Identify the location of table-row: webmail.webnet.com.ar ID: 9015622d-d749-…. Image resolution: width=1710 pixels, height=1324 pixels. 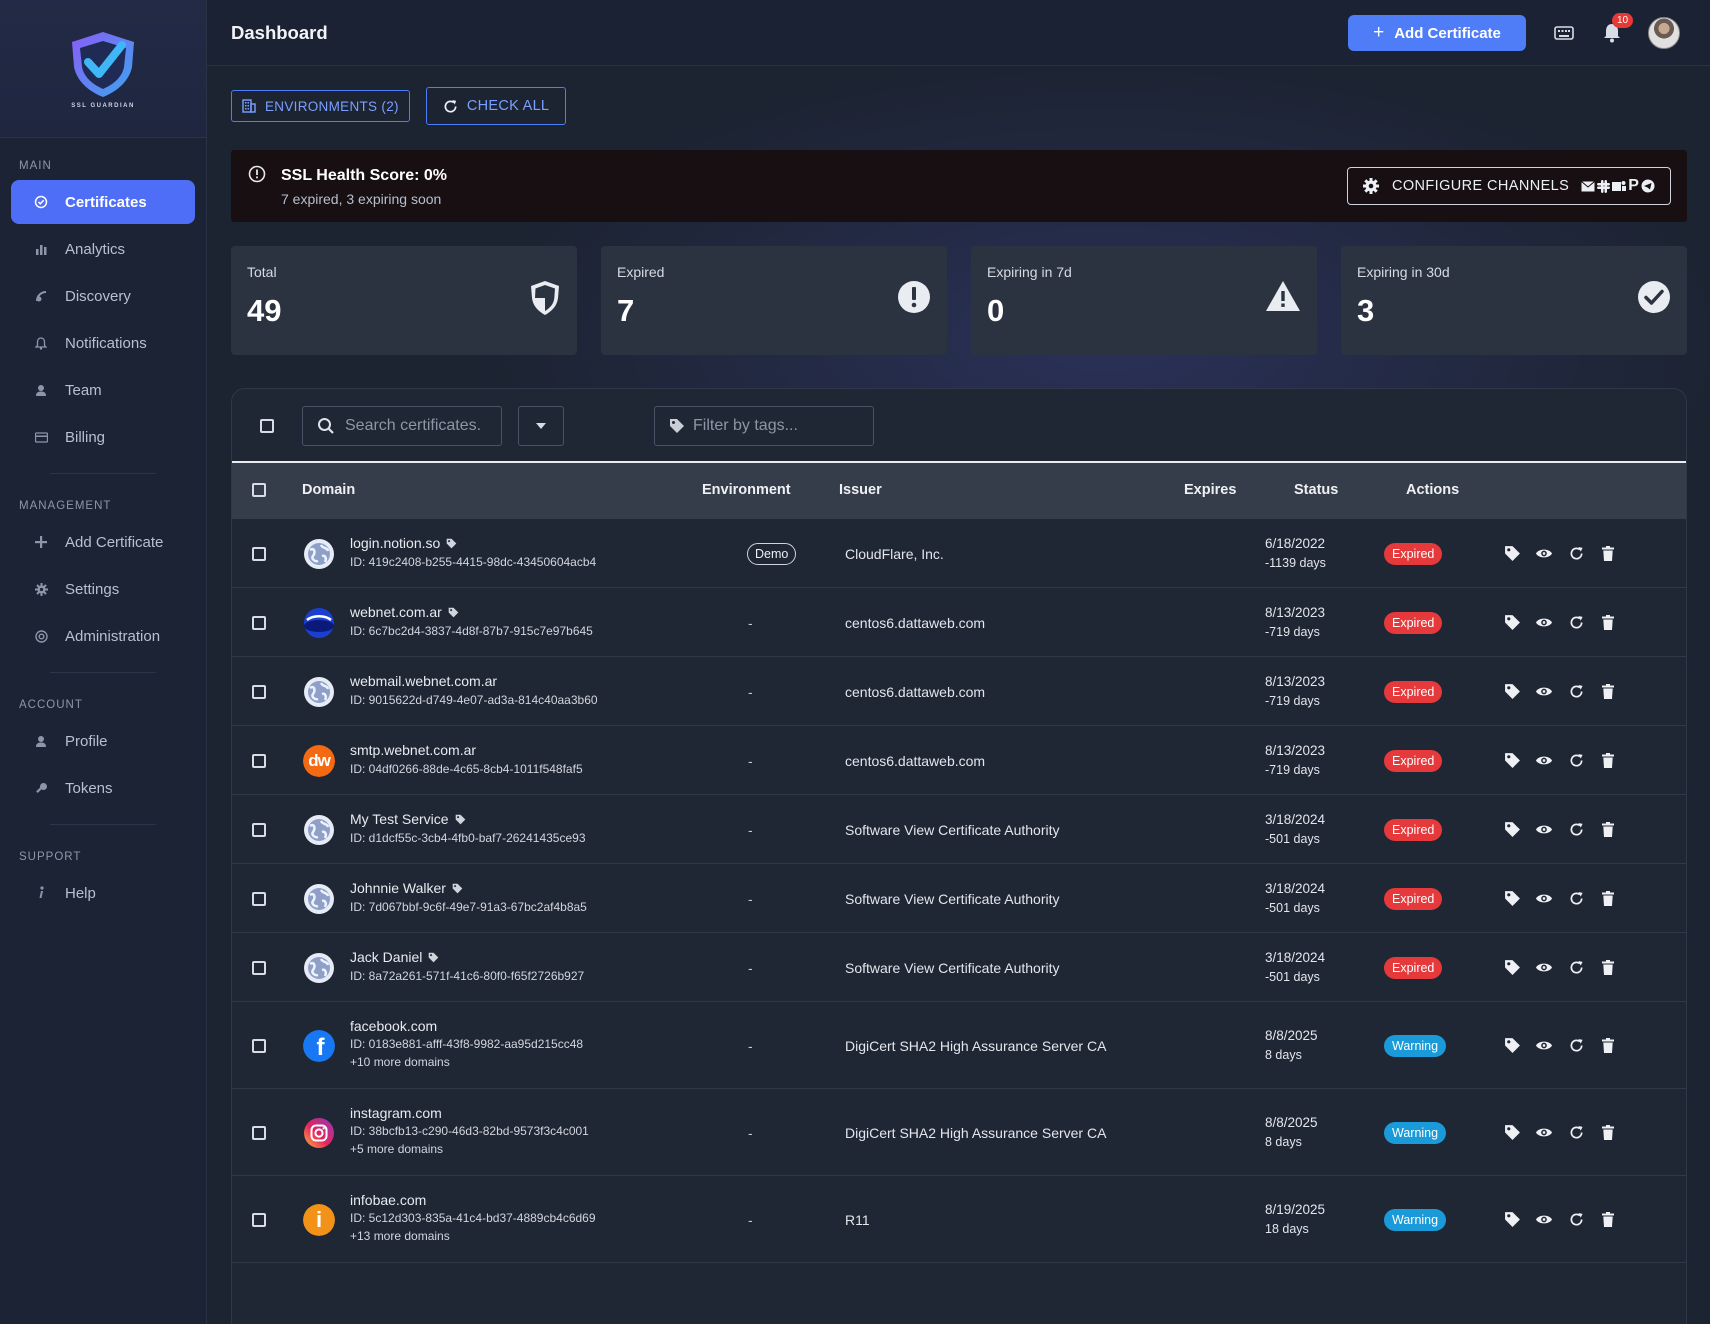
(959, 691).